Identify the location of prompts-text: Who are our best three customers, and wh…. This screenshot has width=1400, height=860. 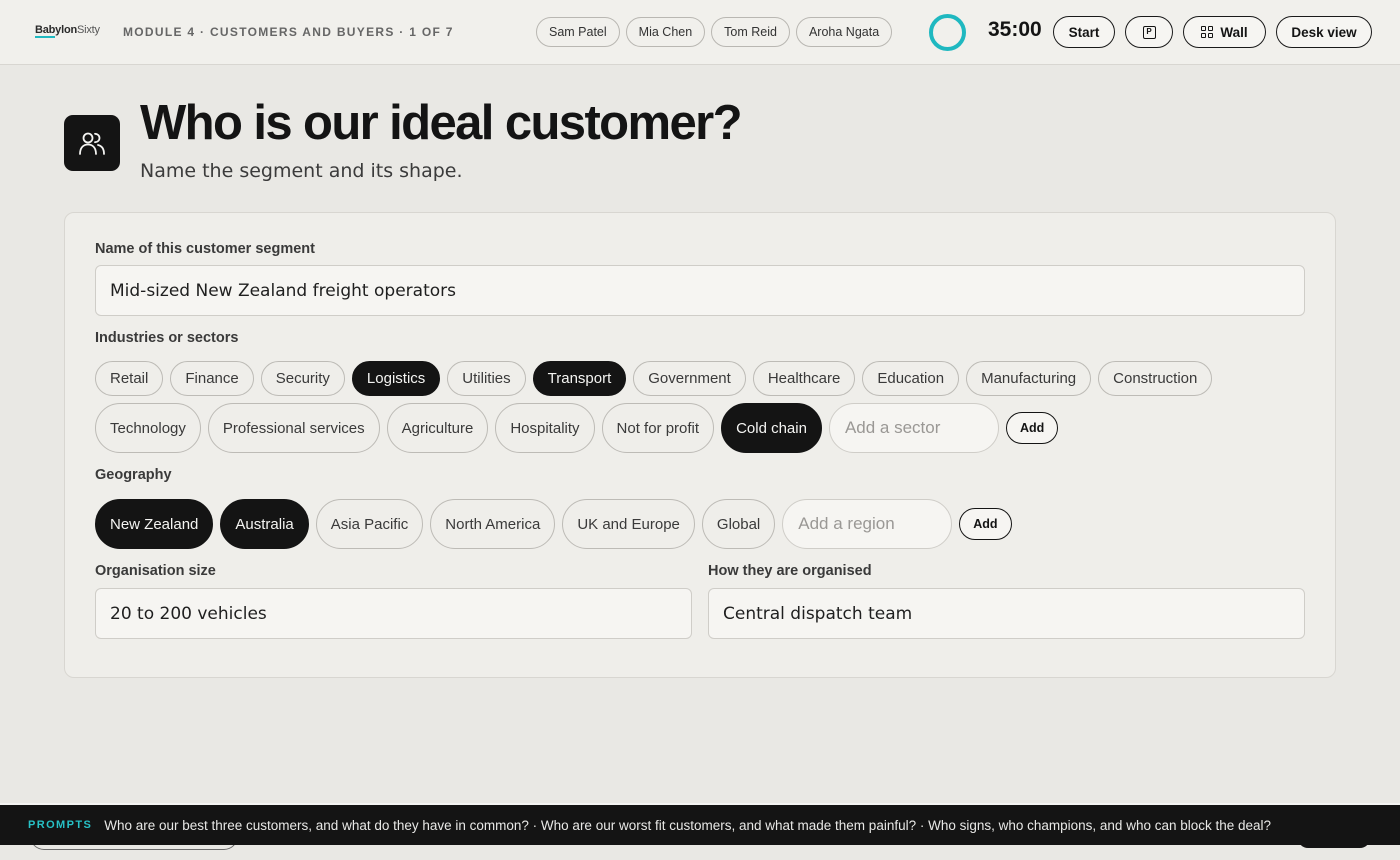
(688, 825).